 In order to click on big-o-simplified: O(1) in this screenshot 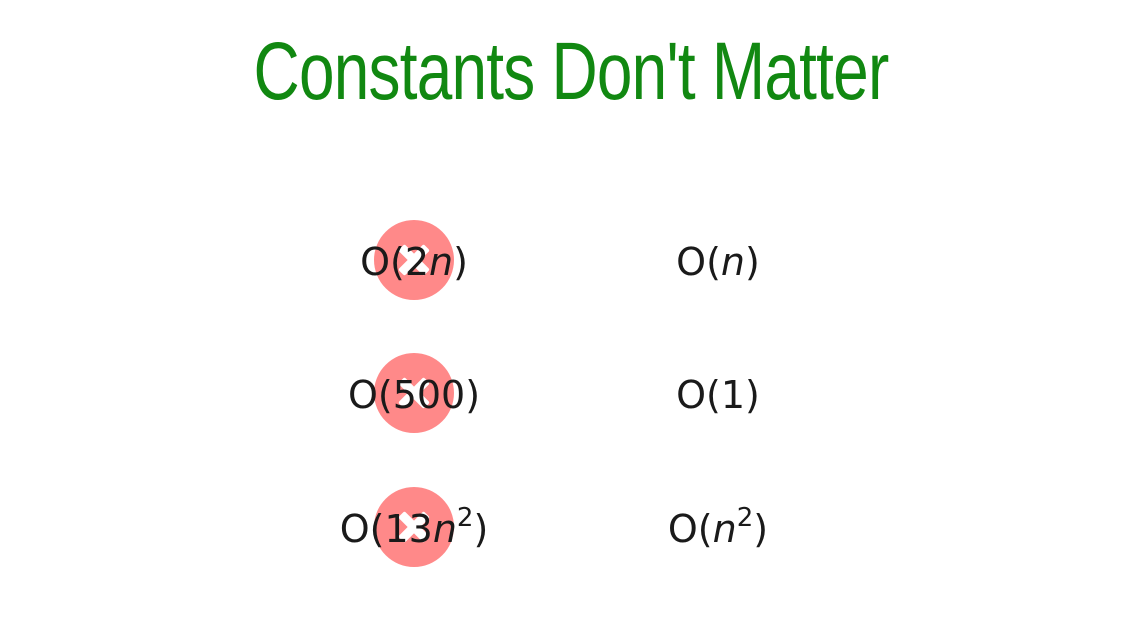, I will do `click(718, 395)`.